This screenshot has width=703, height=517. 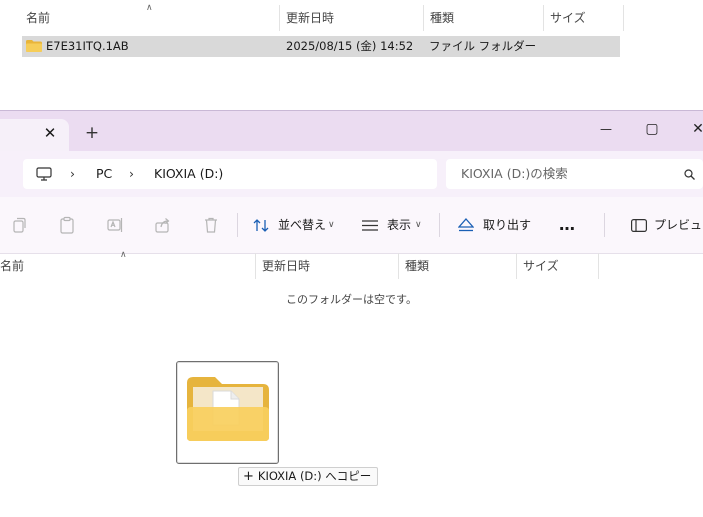 I want to click on file-type: ファイル フォルダー, so click(x=483, y=46).